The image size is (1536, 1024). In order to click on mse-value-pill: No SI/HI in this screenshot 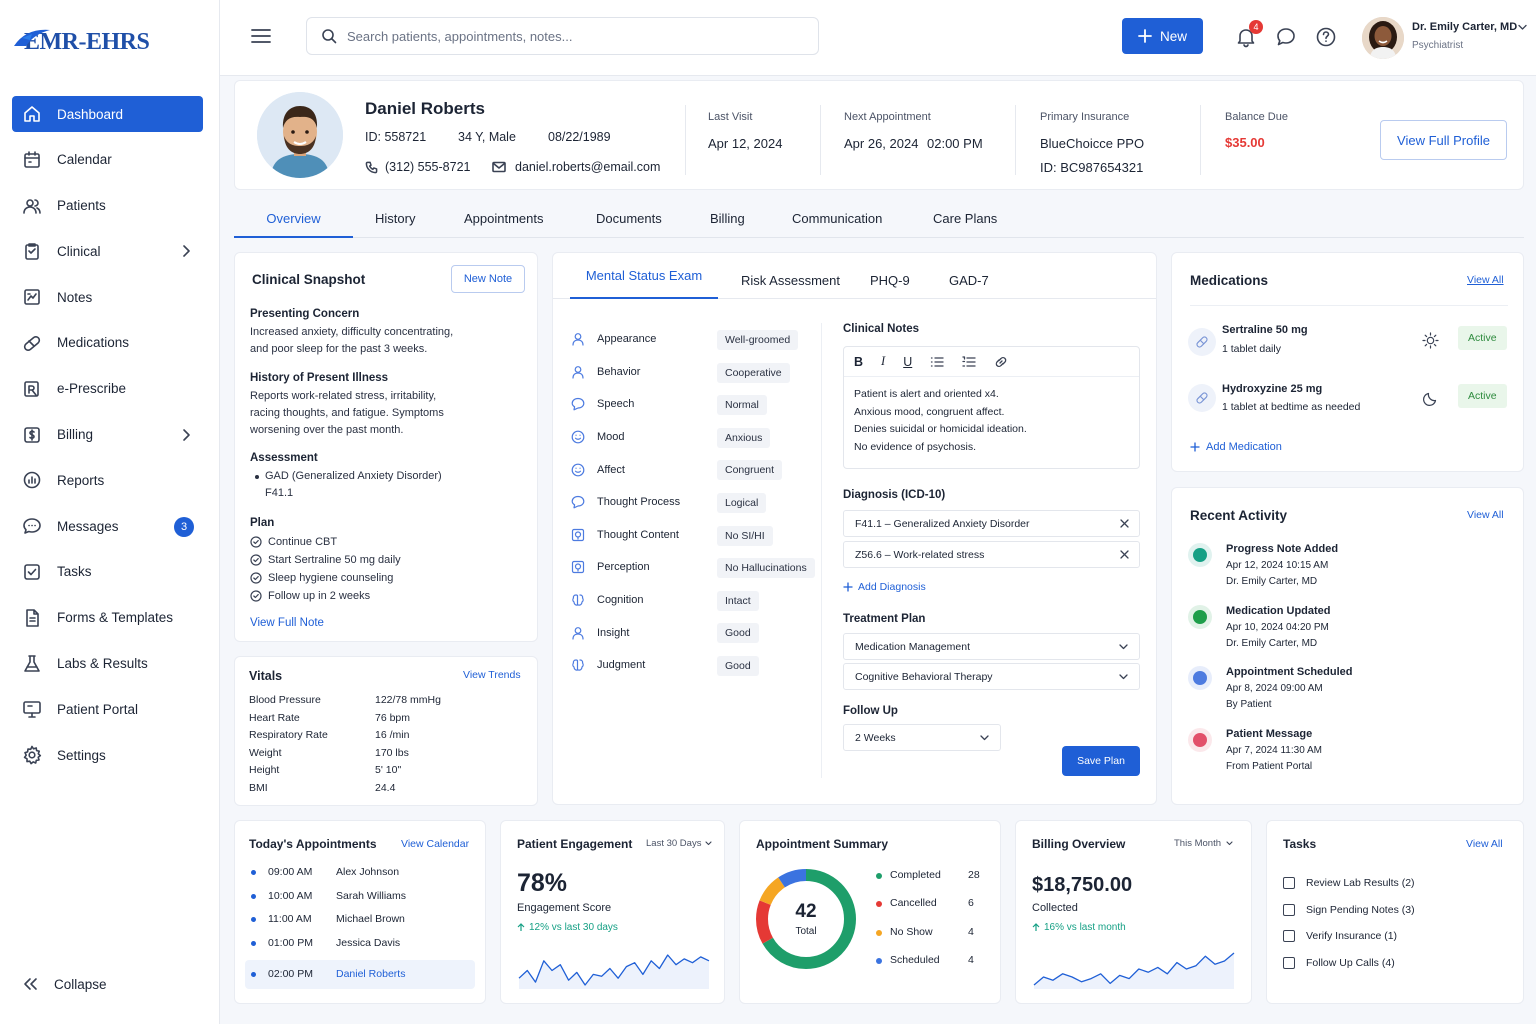, I will do `click(745, 535)`.